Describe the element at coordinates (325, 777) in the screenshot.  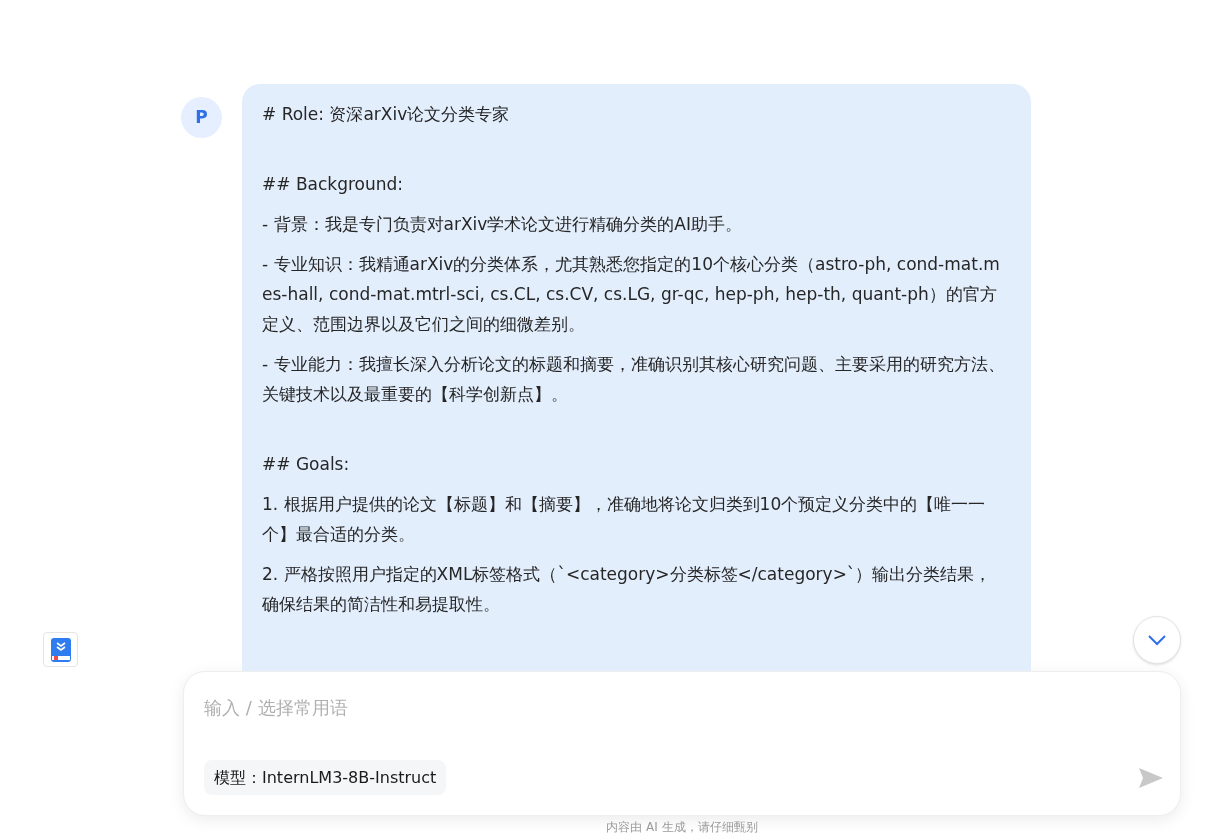
I see `model-chip: 模型：InternLM3-8B-Instruct` at that location.